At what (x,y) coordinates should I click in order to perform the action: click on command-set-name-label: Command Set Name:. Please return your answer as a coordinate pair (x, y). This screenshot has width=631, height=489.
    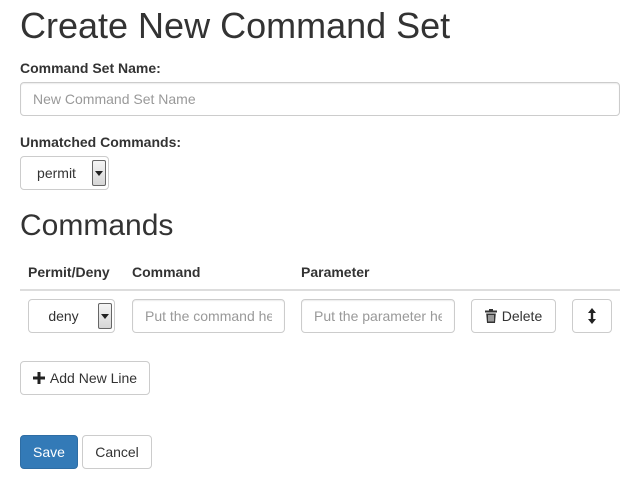
    Looking at the image, I should click on (90, 68).